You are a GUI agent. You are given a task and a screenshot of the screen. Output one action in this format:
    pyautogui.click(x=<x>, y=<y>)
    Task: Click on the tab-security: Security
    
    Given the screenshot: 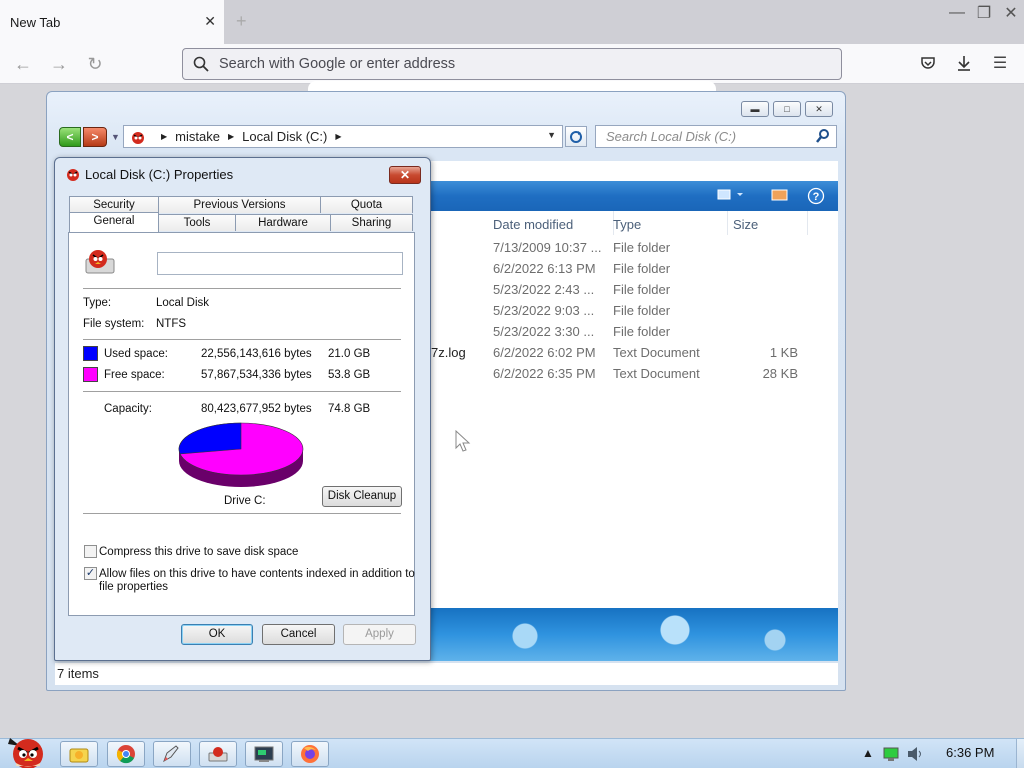 What is the action you would take?
    pyautogui.click(x=114, y=204)
    